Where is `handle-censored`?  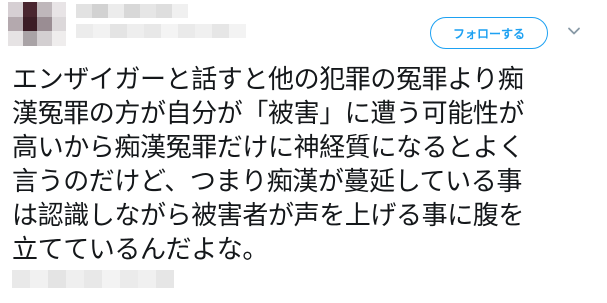 handle-censored is located at coordinates (161, 31).